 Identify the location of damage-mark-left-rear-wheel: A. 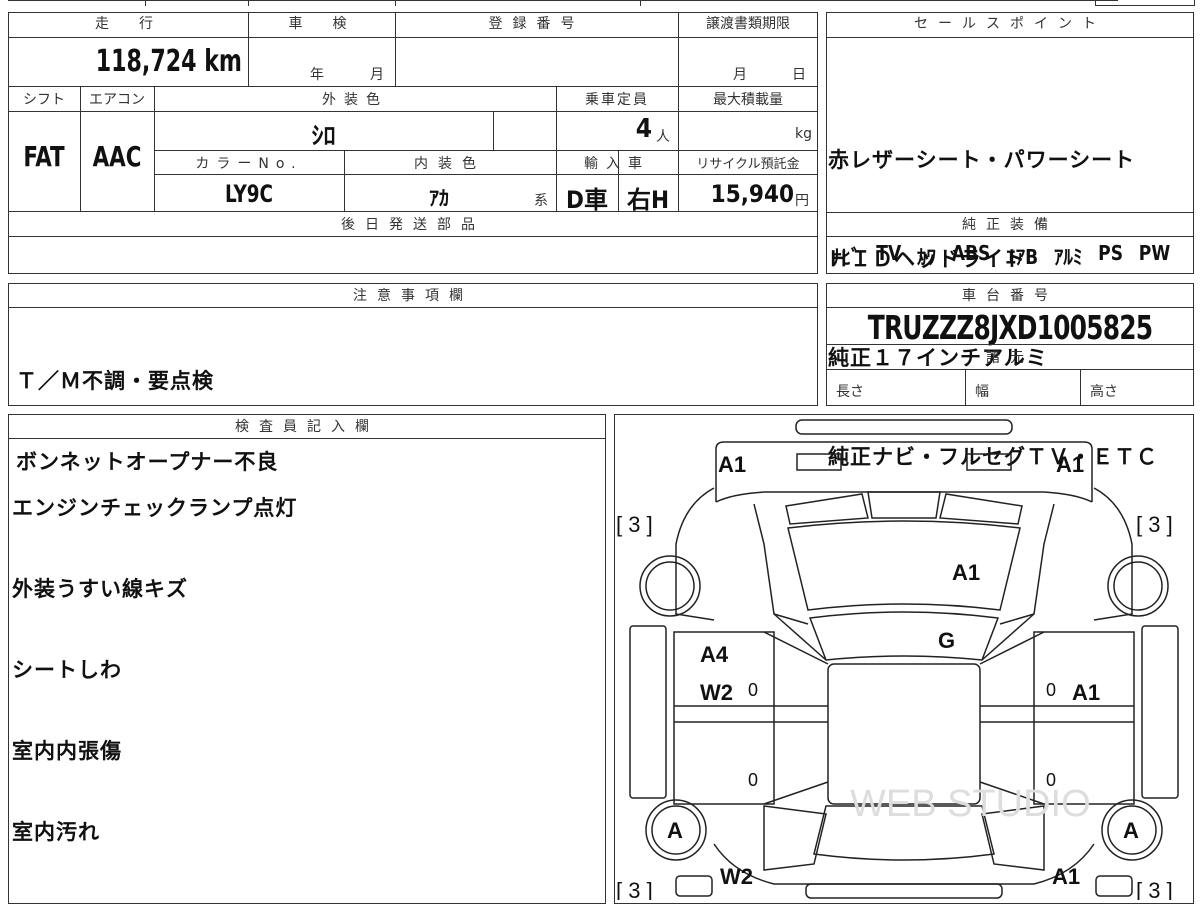
(675, 830).